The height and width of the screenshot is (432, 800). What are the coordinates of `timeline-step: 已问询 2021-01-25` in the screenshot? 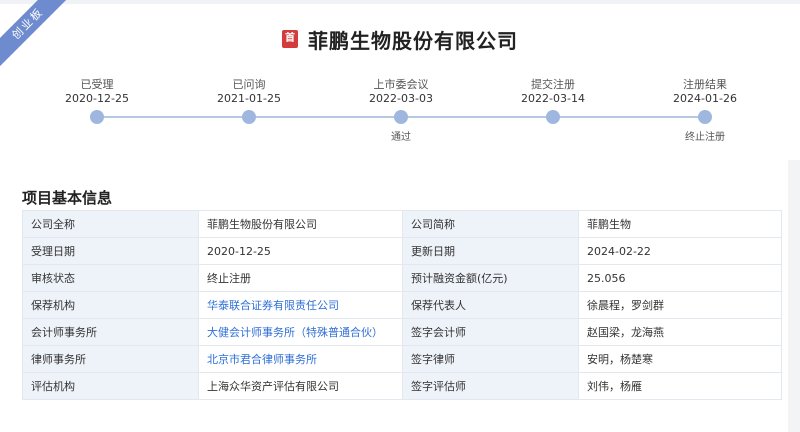 It's located at (249, 101).